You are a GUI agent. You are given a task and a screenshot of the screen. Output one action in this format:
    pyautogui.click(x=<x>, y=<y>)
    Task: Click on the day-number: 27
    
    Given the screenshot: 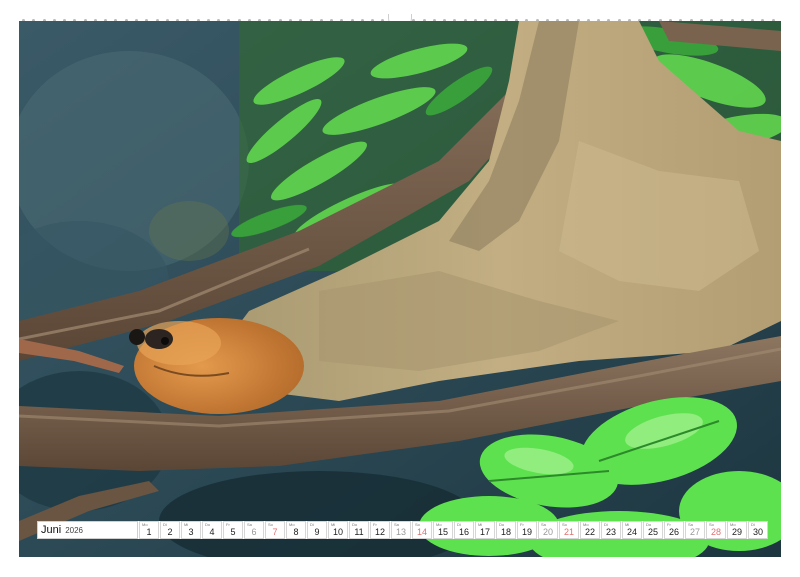 What is the action you would take?
    pyautogui.click(x=694, y=532)
    